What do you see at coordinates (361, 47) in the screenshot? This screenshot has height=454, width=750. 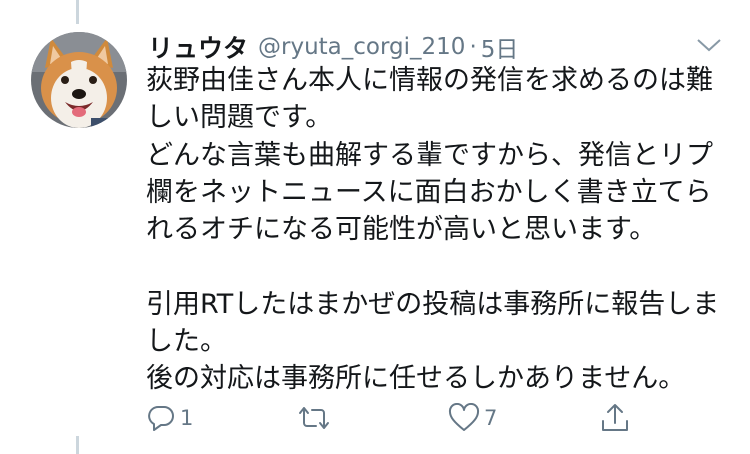 I see `user-handle: @ryuta_corgi_210` at bounding box center [361, 47].